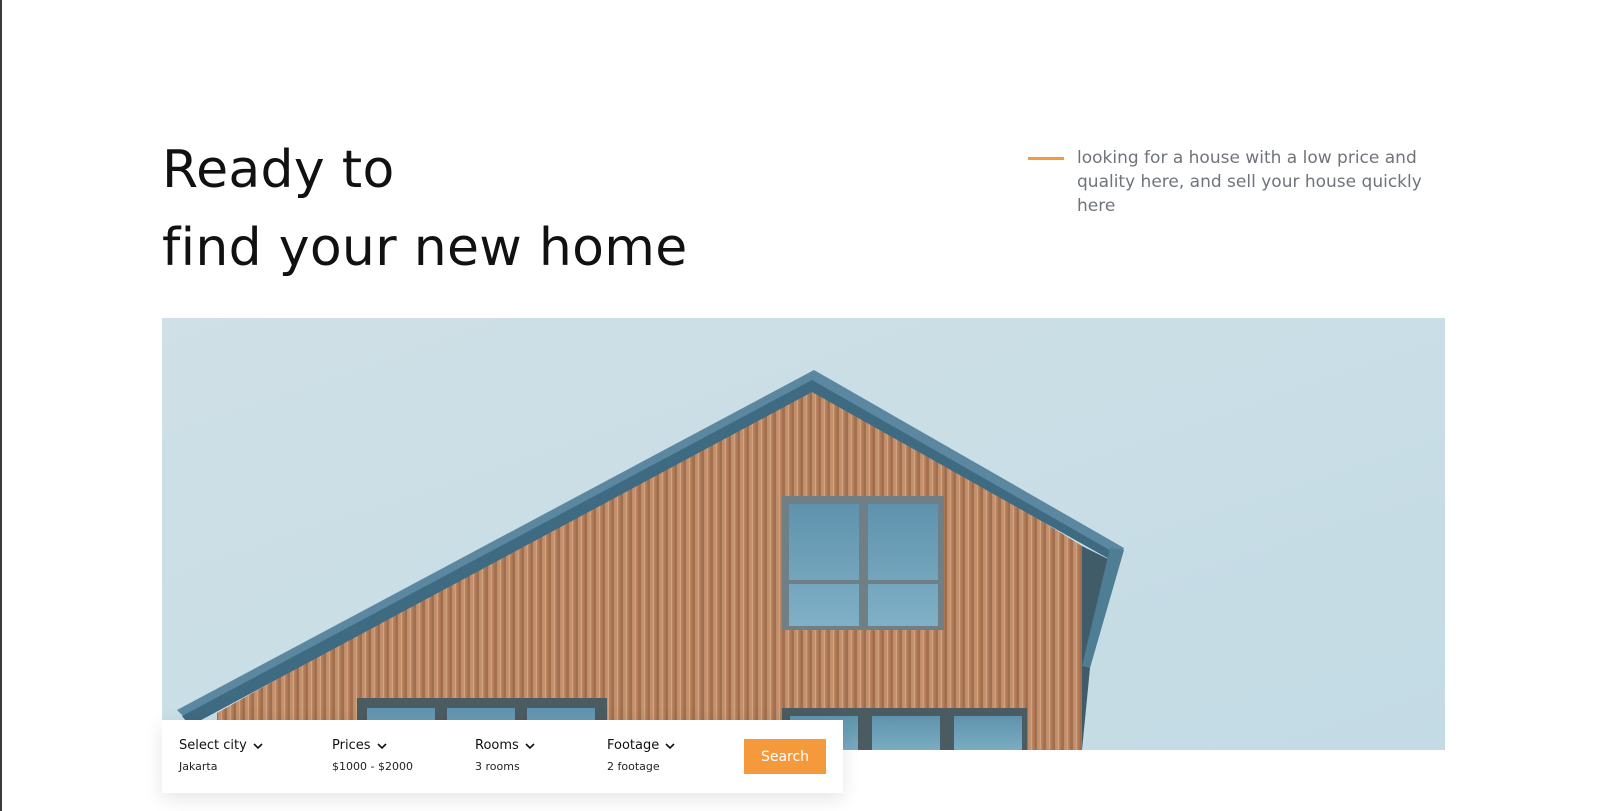 This screenshot has width=1600, height=811. What do you see at coordinates (633, 766) in the screenshot?
I see `footage-filter-value: 2 footage` at bounding box center [633, 766].